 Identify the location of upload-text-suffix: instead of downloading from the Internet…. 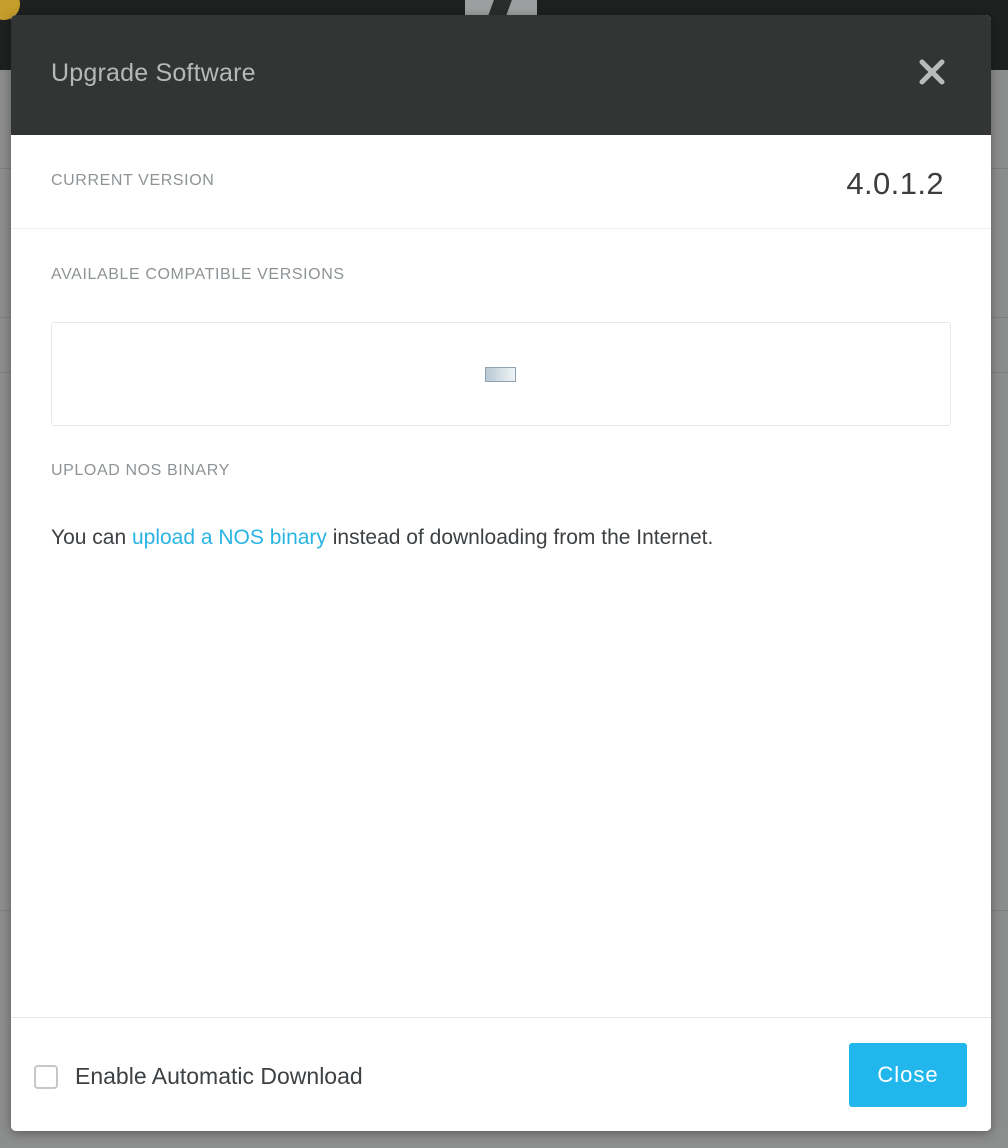
(520, 537).